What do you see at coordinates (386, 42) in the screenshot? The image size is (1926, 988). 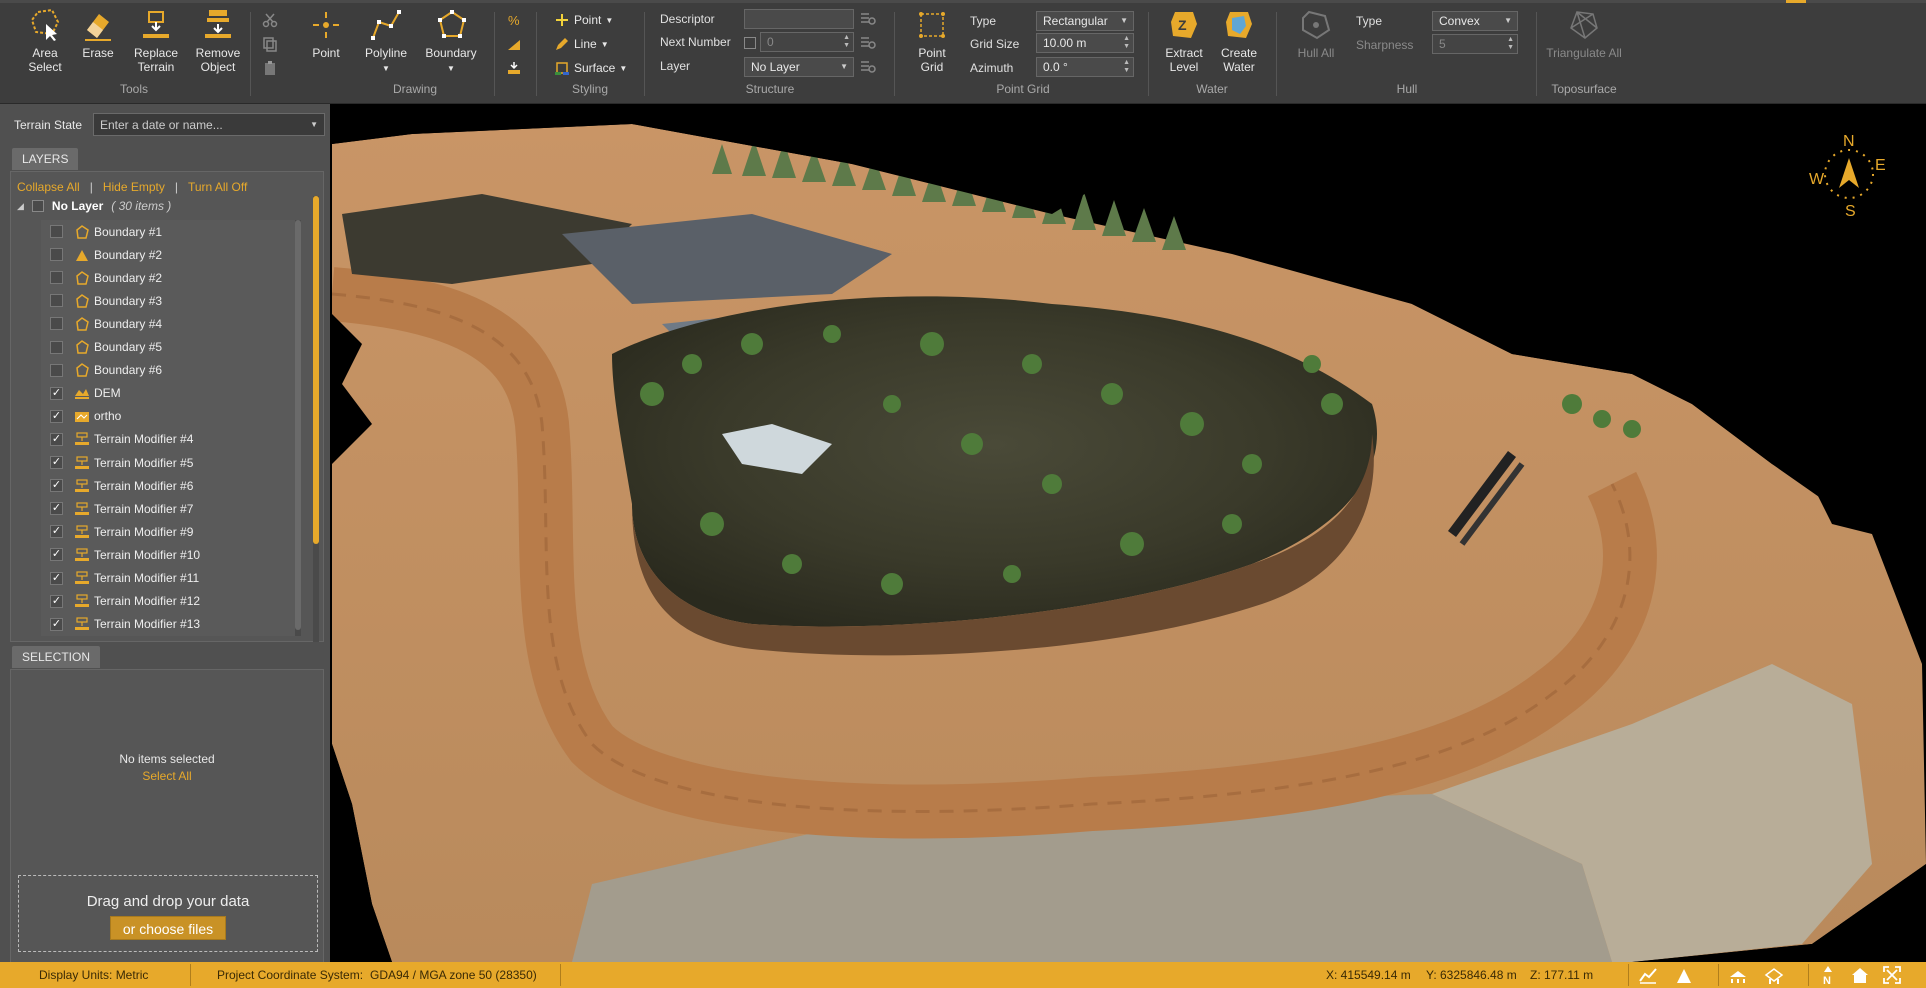 I see `polyline-button: Polyline ▼` at bounding box center [386, 42].